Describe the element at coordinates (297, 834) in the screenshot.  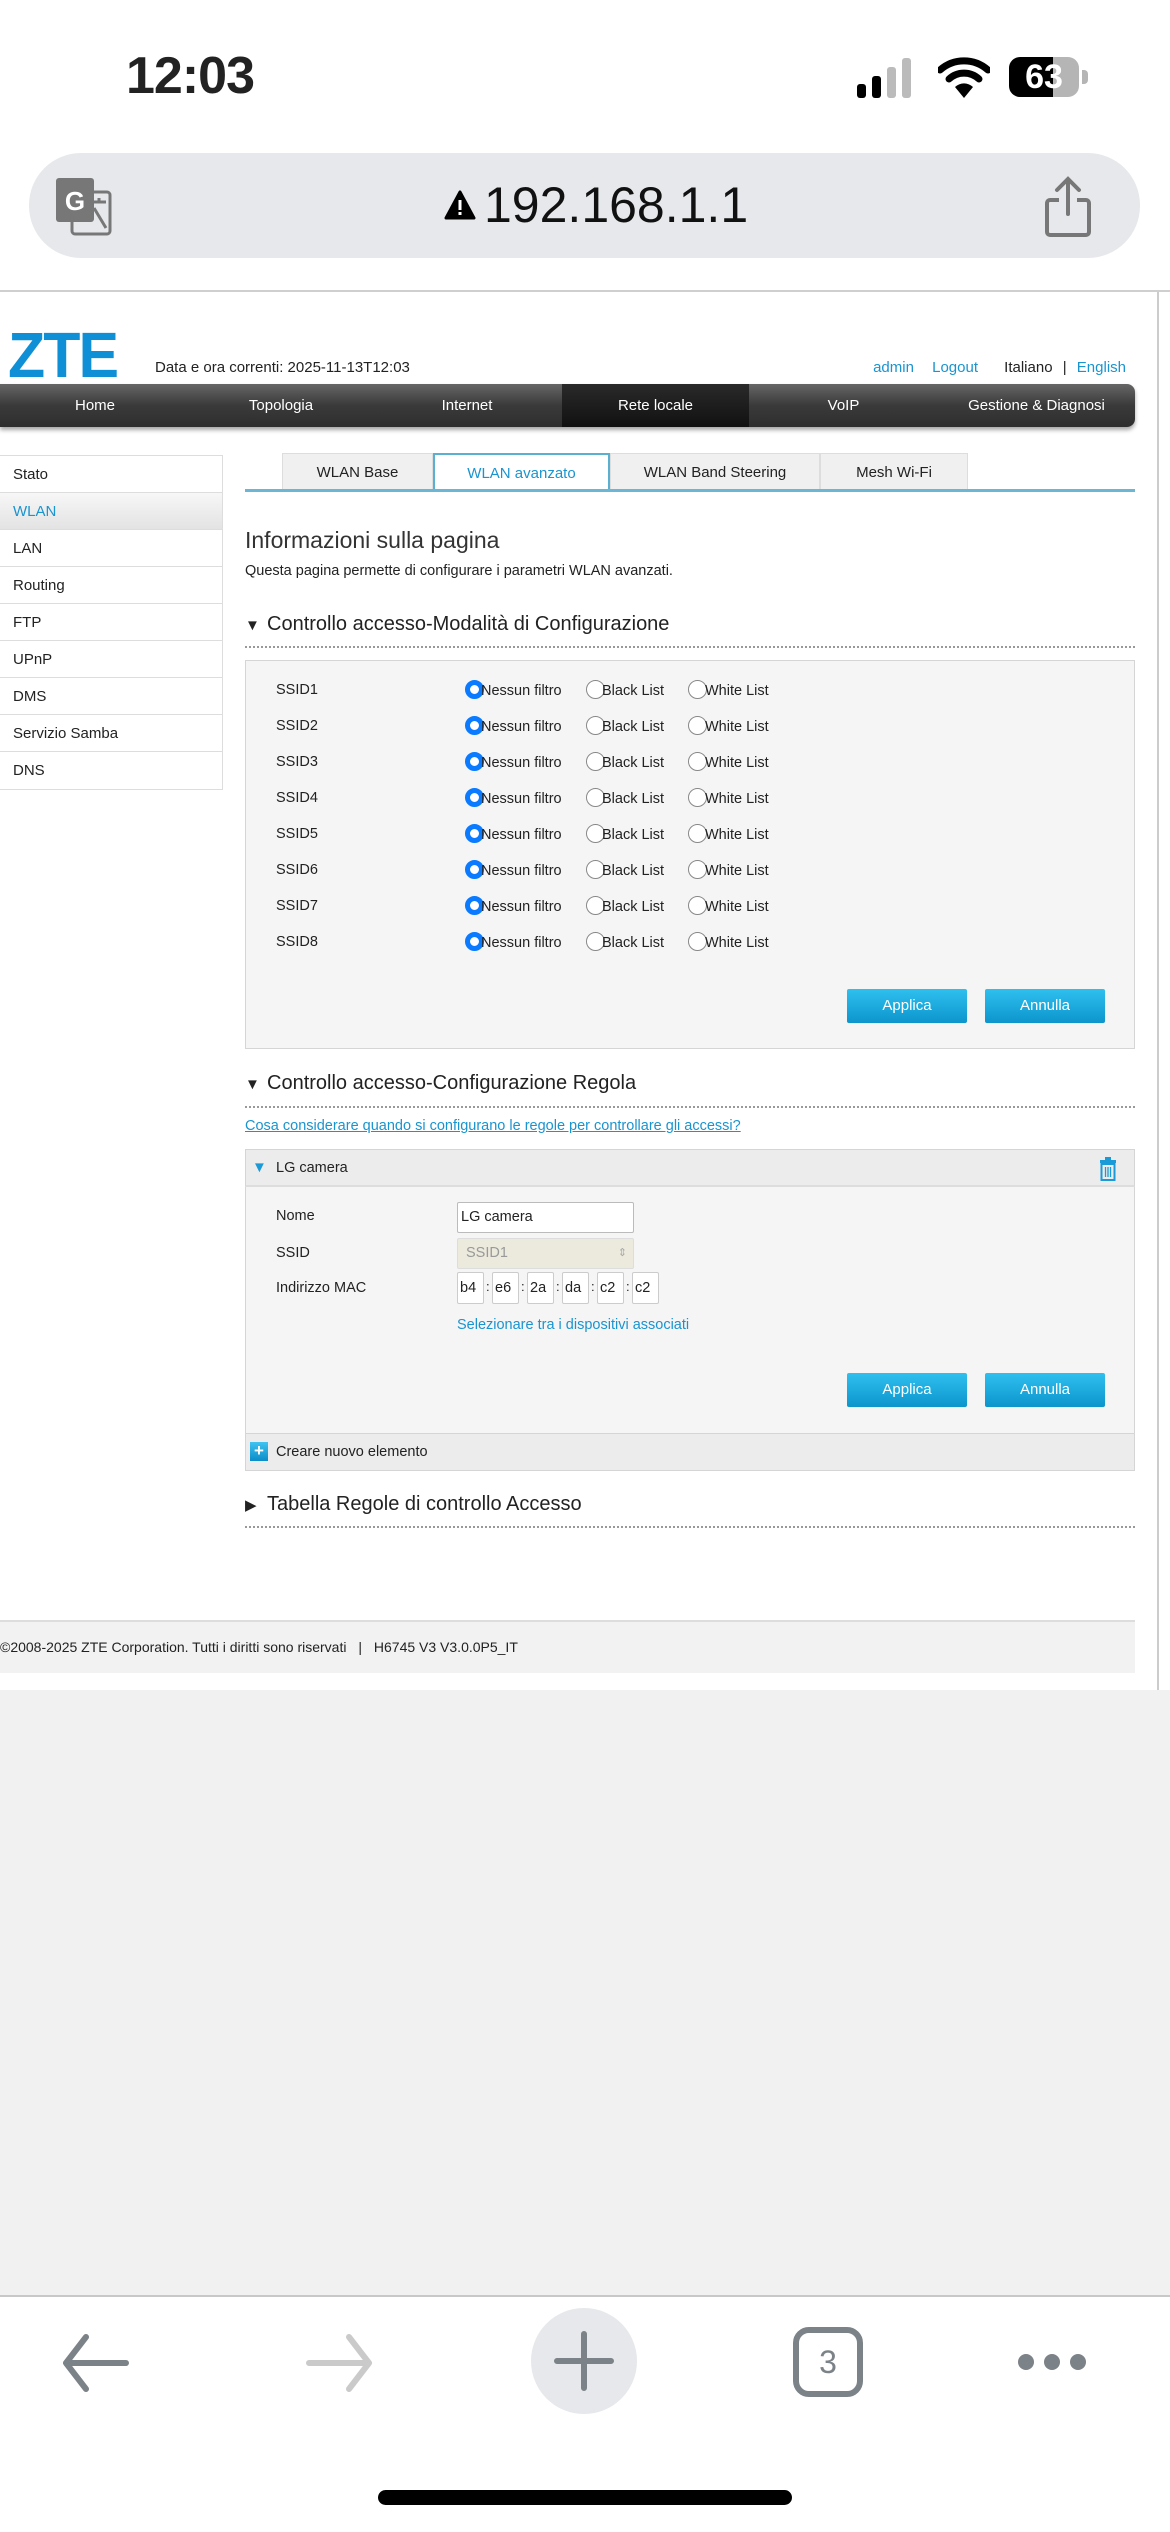
I see `ssid-label: SSID5` at that location.